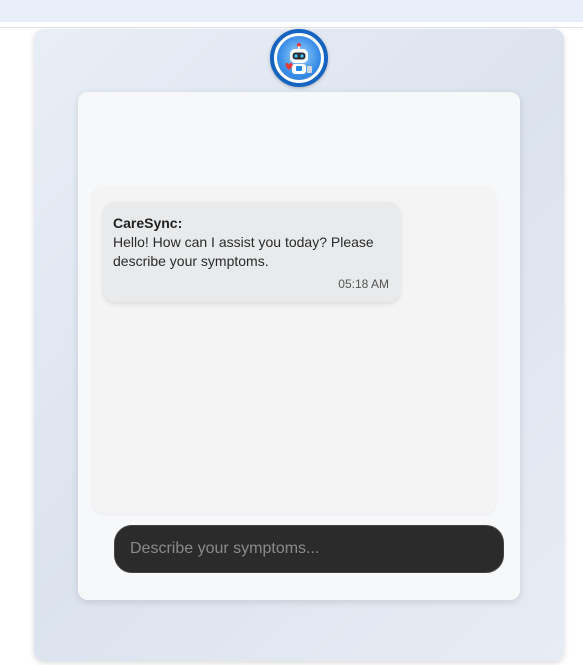  Describe the element at coordinates (291, 27) in the screenshot. I see `divider` at that location.